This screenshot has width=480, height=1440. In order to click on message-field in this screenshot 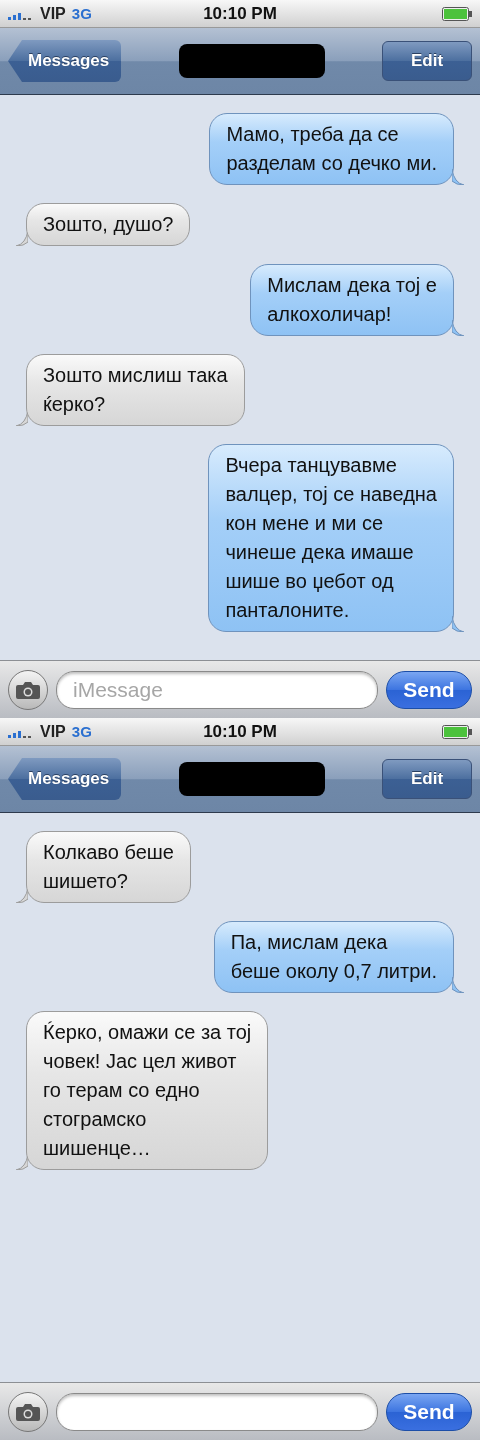, I will do `click(217, 1411)`.